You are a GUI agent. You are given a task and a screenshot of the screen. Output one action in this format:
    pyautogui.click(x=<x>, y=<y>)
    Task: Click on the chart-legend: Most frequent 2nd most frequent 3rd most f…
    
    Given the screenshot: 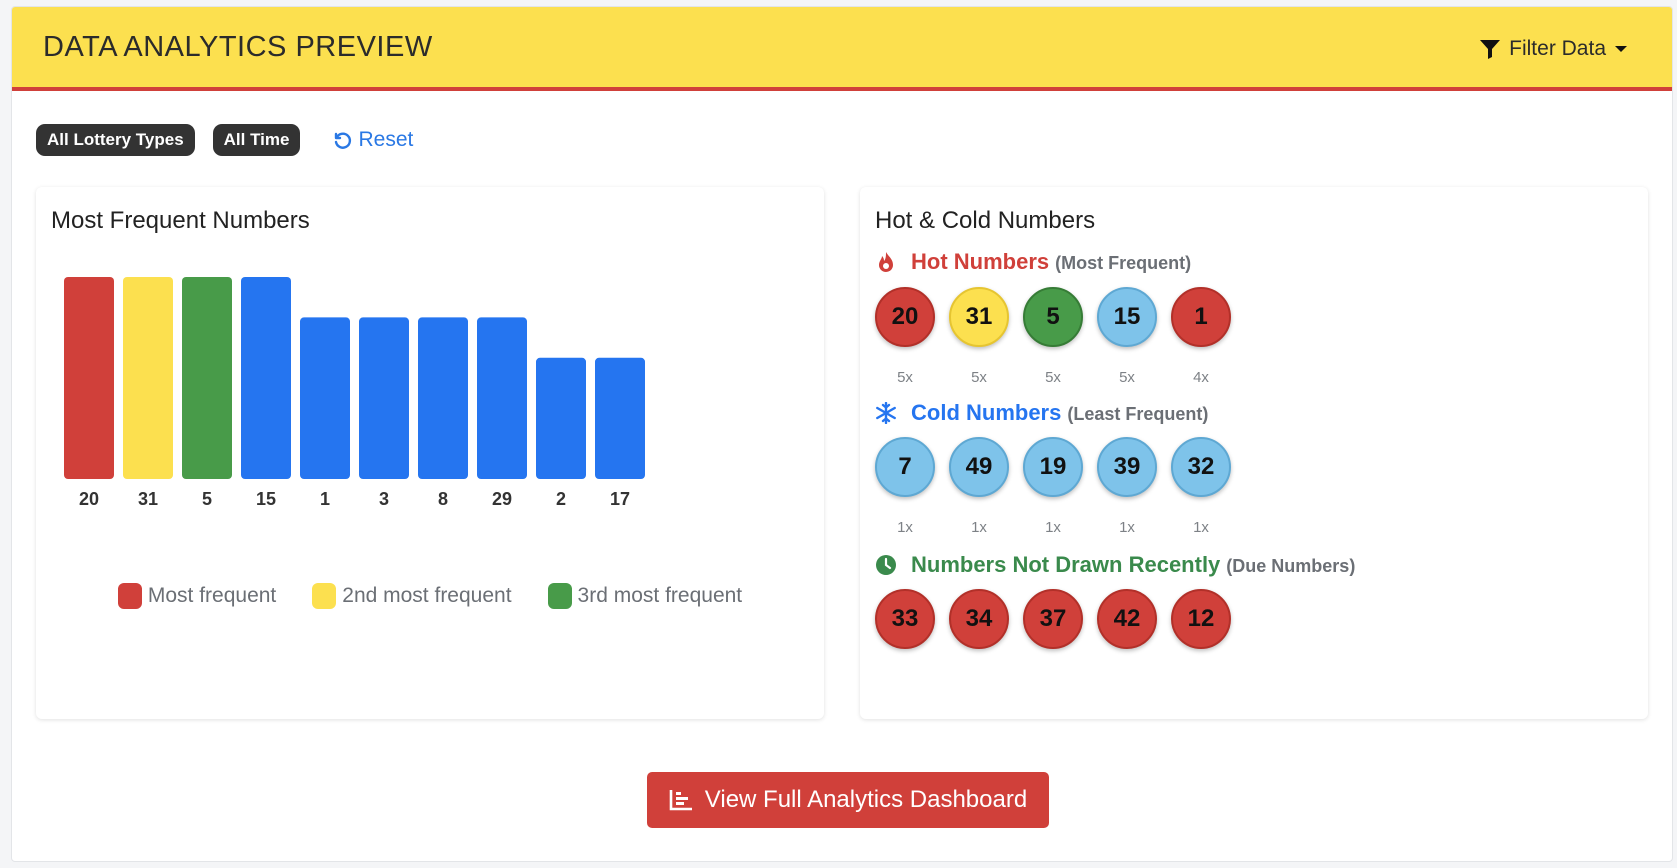 What is the action you would take?
    pyautogui.click(x=430, y=596)
    